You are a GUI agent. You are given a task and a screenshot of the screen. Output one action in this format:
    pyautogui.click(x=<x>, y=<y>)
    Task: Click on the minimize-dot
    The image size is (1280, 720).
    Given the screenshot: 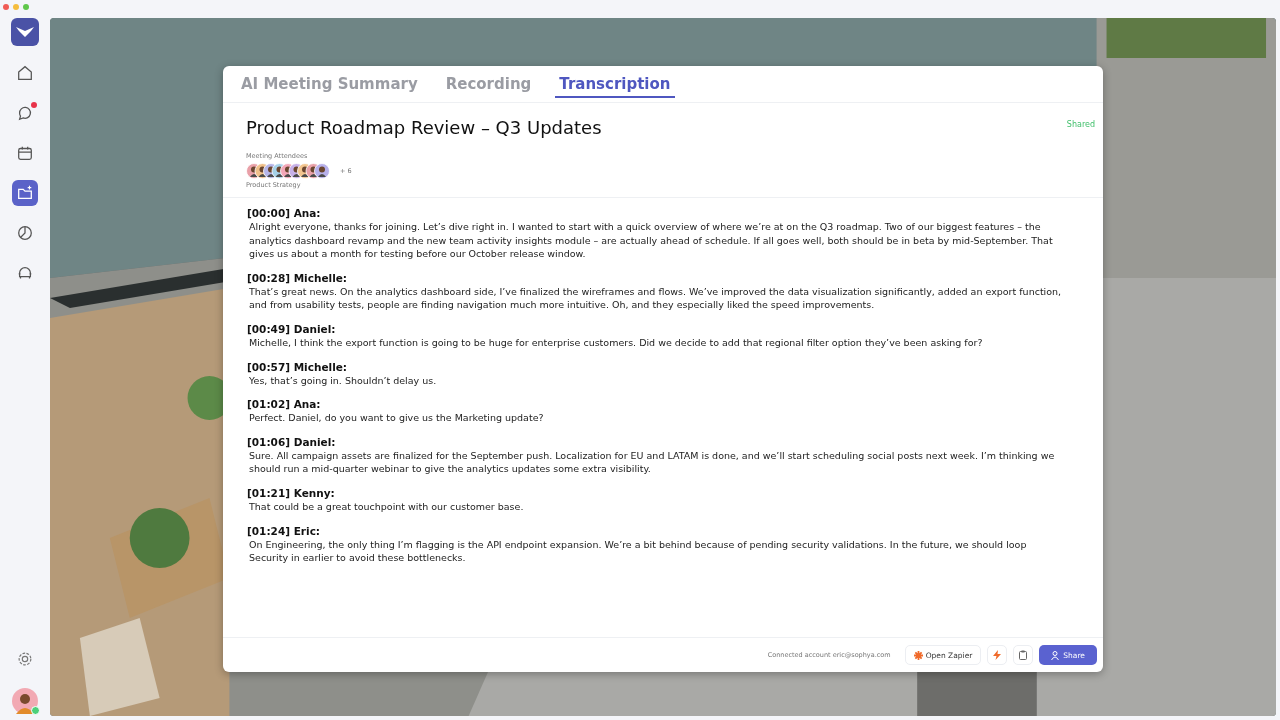 What is the action you would take?
    pyautogui.click(x=16, y=7)
    